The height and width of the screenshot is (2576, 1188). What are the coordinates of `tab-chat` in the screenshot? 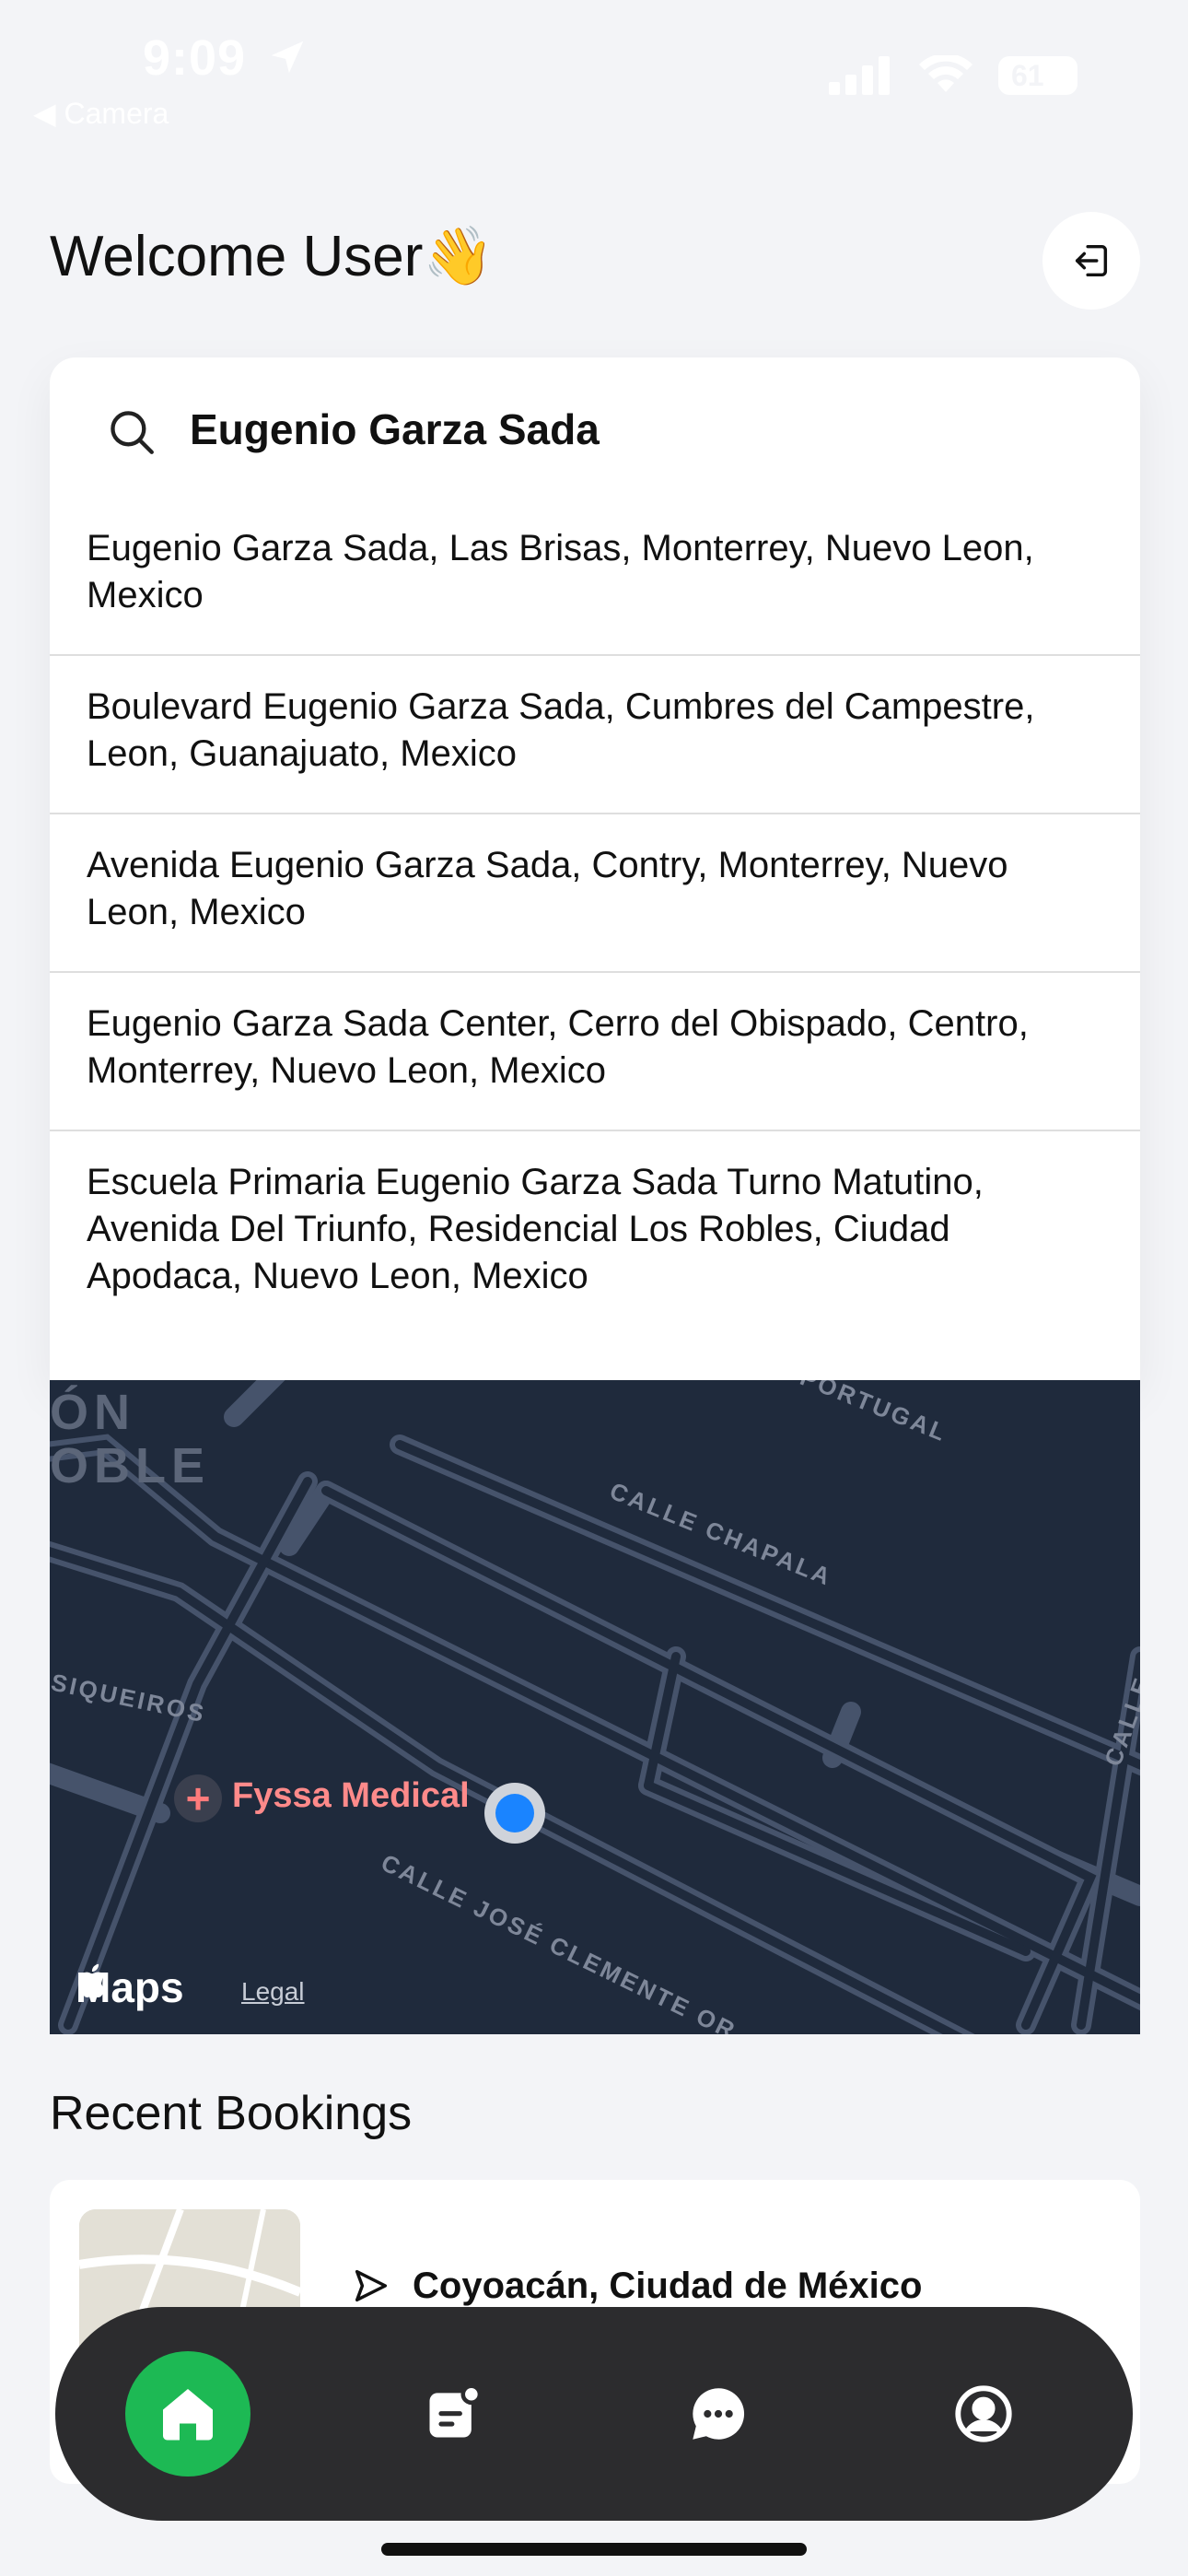 It's located at (719, 2413).